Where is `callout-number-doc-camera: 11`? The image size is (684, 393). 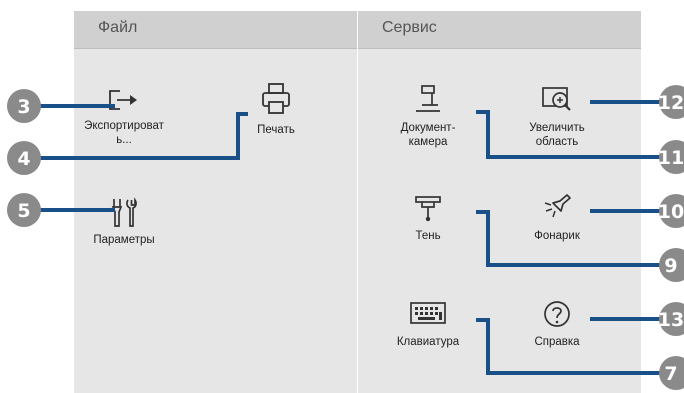 callout-number-doc-camera: 11 is located at coordinates (671, 158).